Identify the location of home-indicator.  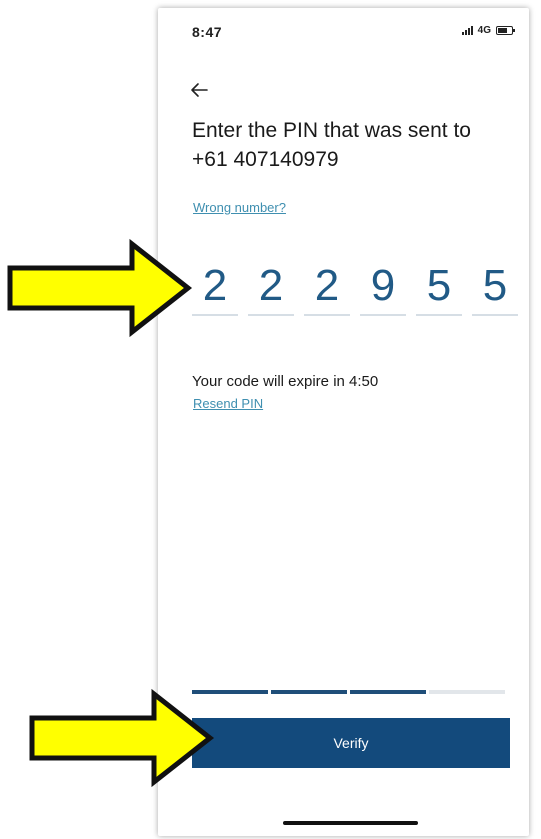
(350, 823).